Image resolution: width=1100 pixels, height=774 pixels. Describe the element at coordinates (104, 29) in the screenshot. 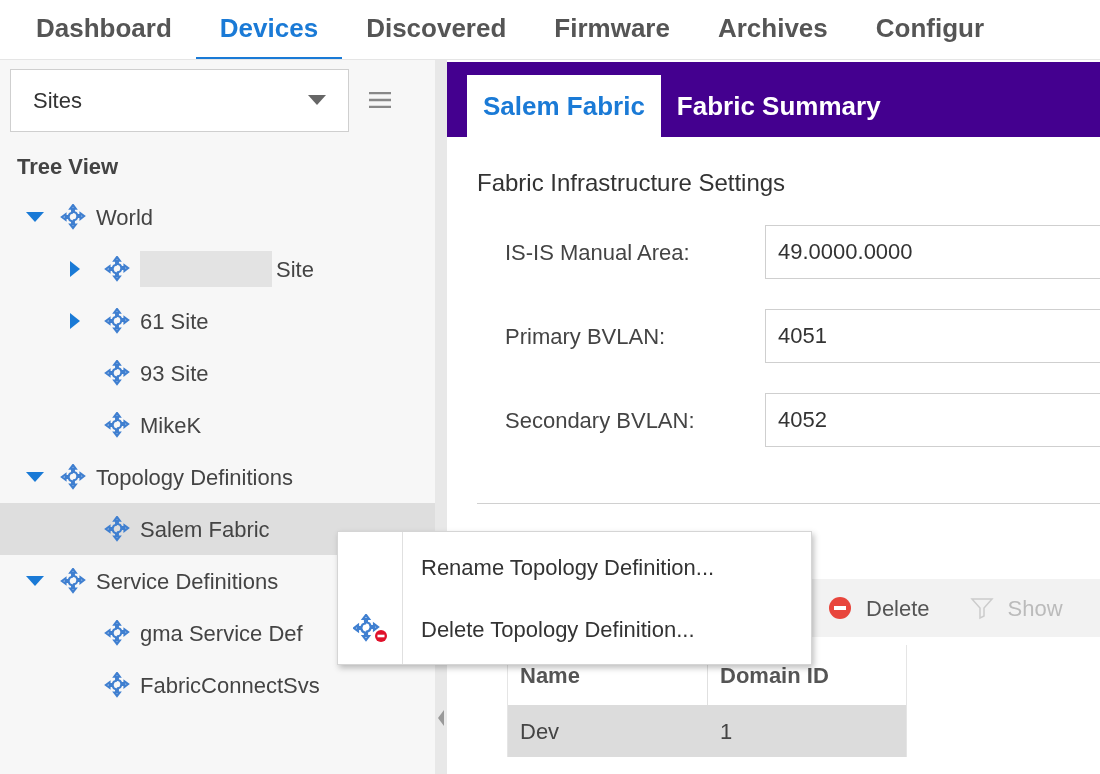

I see `nav-tab: Dashboard` at that location.